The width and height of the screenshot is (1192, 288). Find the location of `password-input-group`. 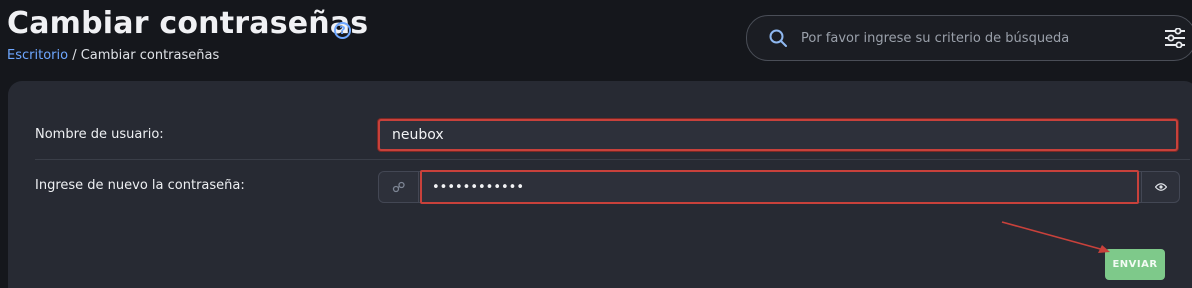

password-input-group is located at coordinates (779, 187).